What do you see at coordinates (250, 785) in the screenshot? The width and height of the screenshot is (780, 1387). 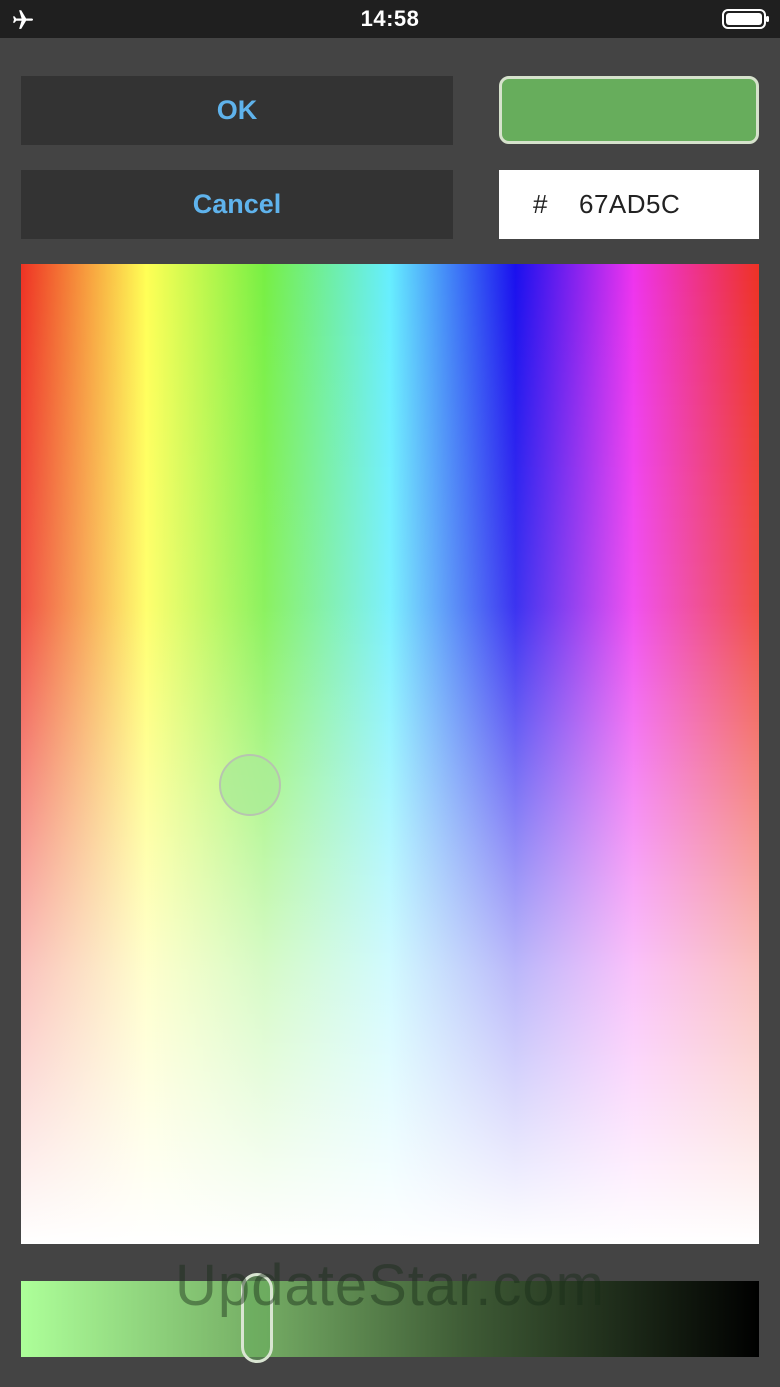 I see `color-picker-cursor` at bounding box center [250, 785].